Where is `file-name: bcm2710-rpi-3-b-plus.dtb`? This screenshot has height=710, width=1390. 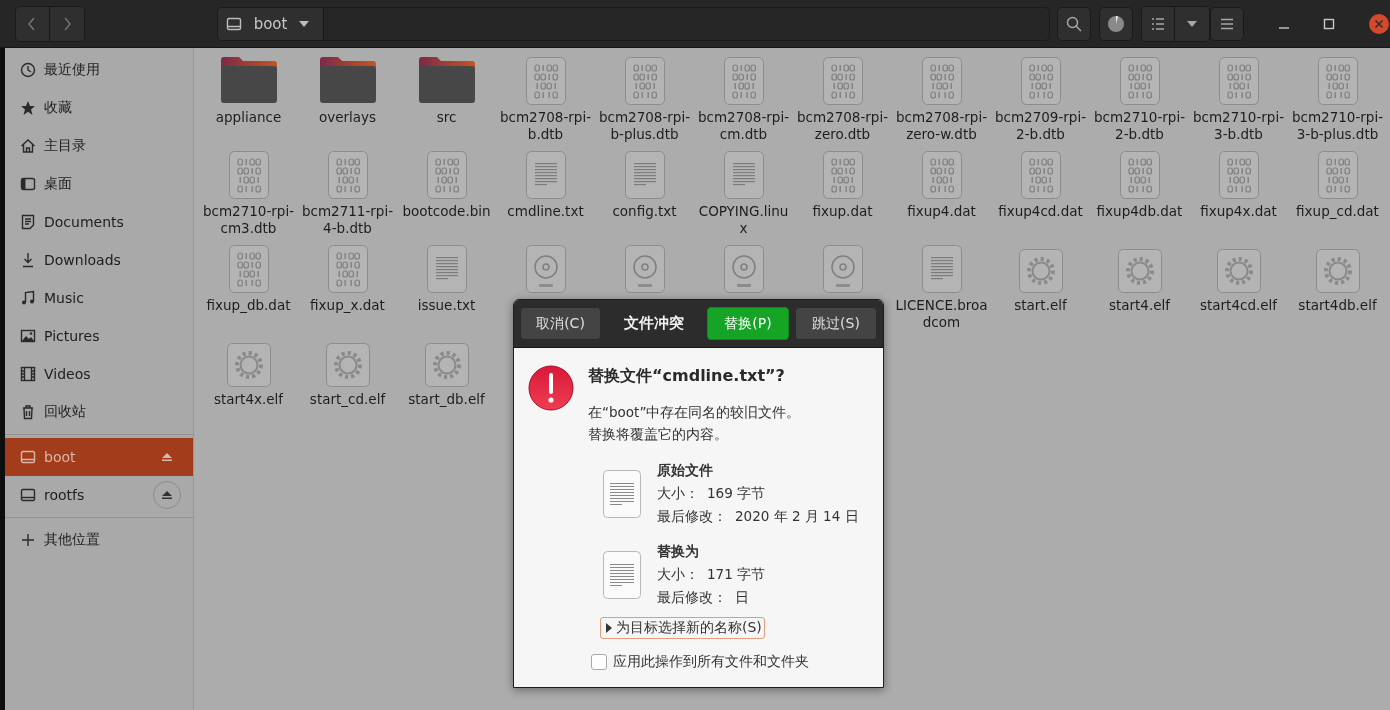 file-name: bcm2710-rpi-3-b-plus.dtb is located at coordinates (1337, 126).